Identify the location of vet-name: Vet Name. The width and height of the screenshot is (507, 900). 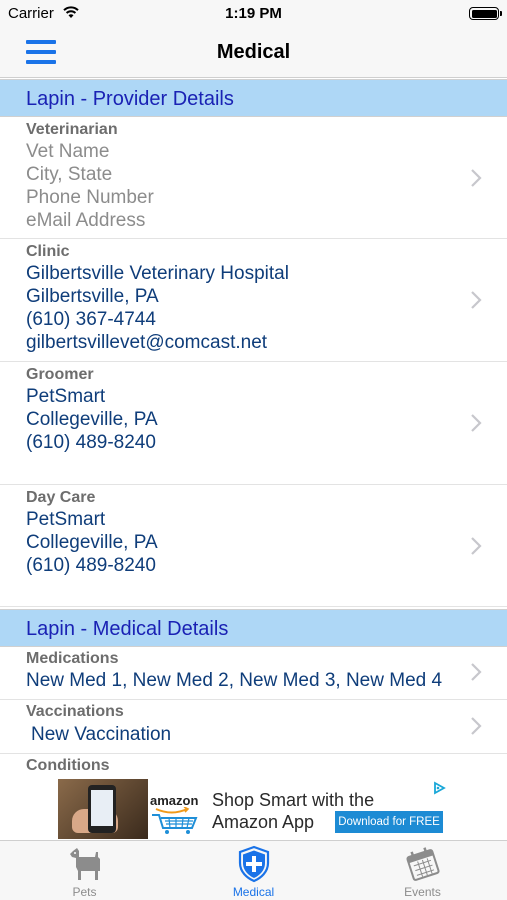
(68, 151).